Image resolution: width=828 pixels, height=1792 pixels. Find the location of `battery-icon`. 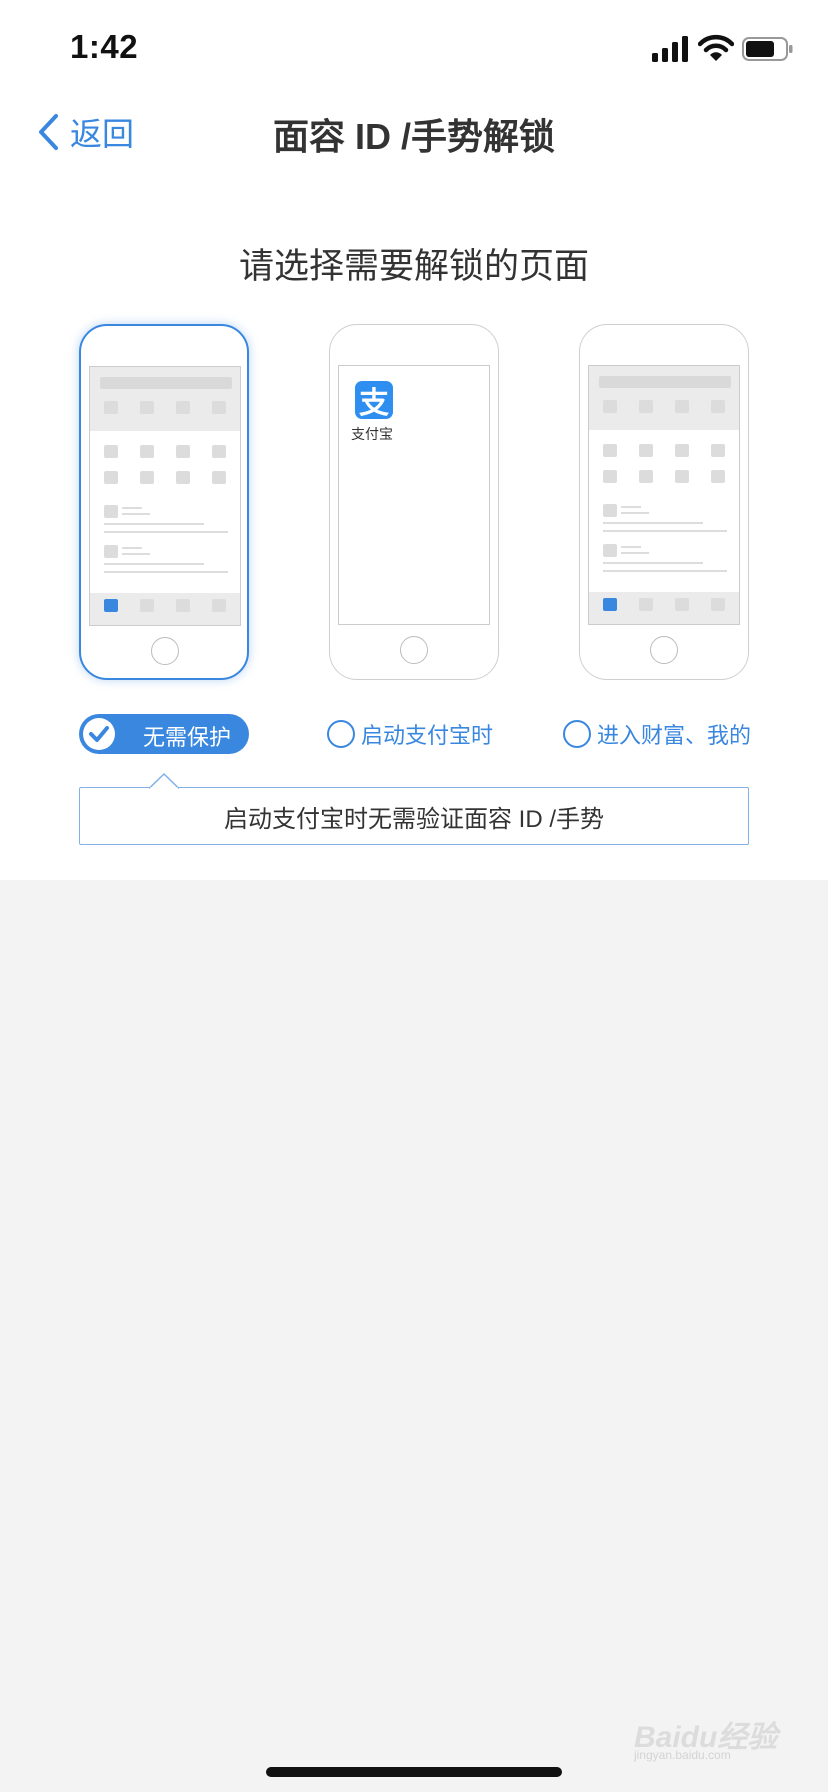

battery-icon is located at coordinates (767, 49).